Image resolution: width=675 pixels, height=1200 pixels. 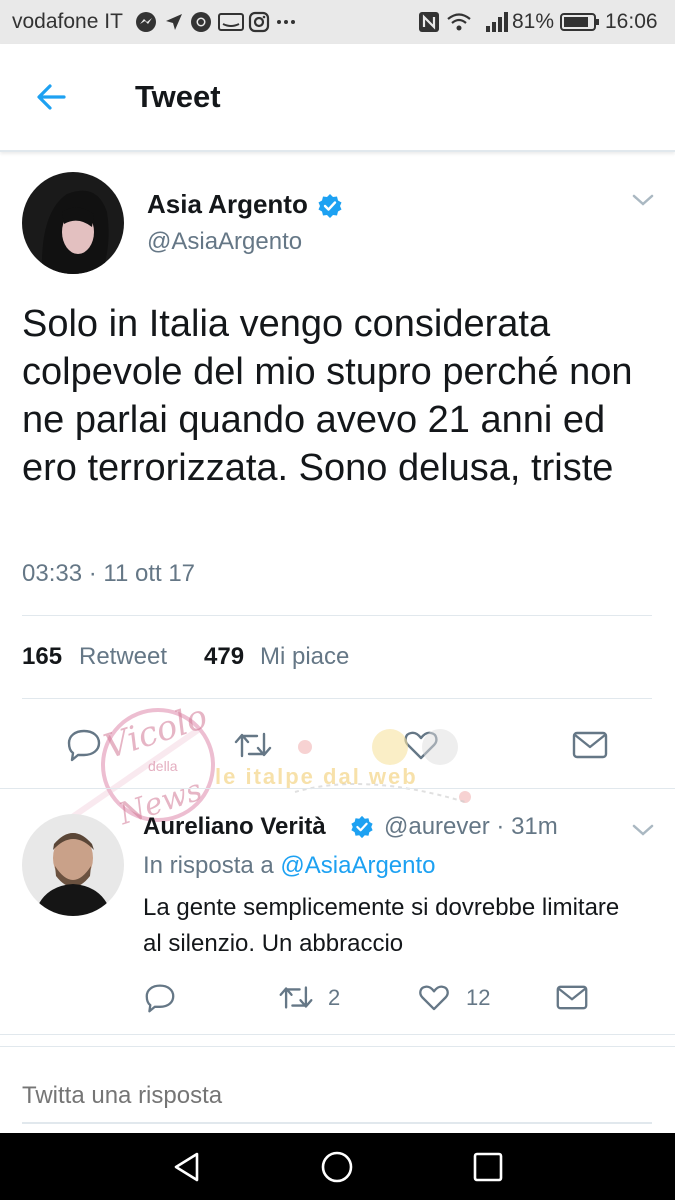 What do you see at coordinates (208, 865) in the screenshot?
I see `reply-context-prefix: In risposta a` at bounding box center [208, 865].